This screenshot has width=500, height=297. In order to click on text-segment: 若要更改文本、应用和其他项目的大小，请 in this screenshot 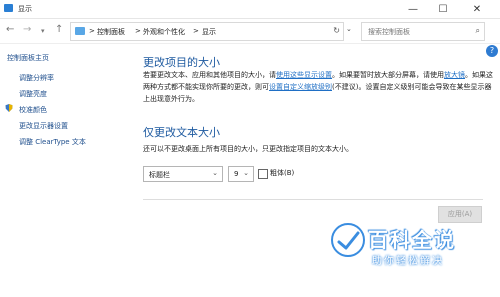, I will do `click(209, 75)`.